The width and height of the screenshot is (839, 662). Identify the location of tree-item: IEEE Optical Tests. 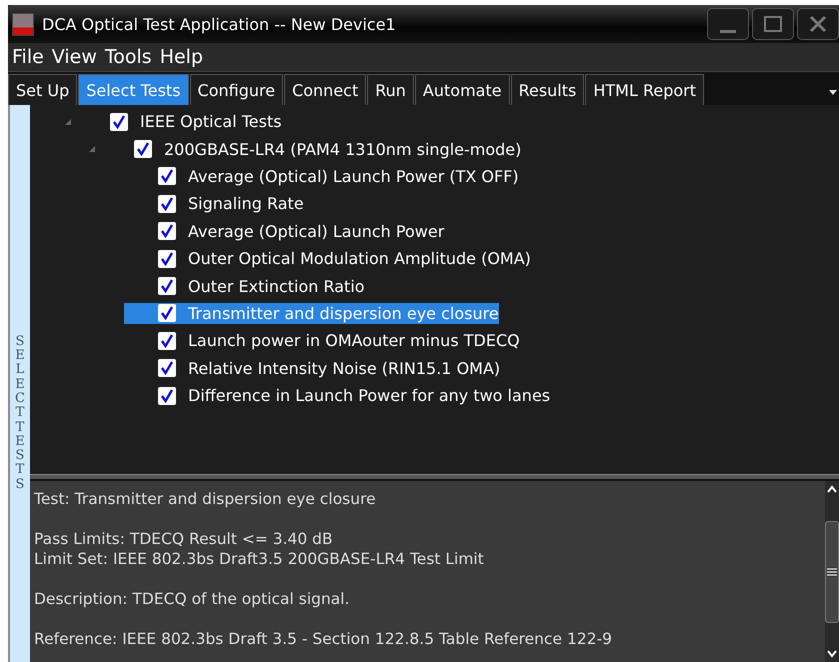
(196, 121).